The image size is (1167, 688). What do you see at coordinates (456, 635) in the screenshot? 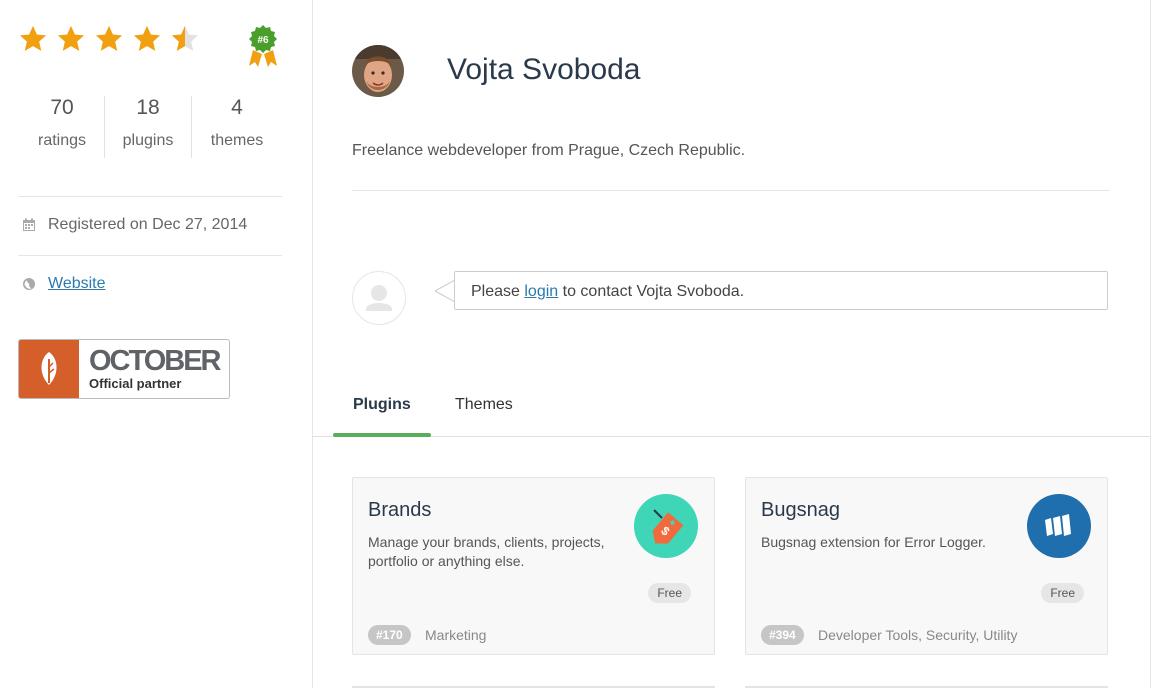
I see `plugin-categories: Marketing` at bounding box center [456, 635].